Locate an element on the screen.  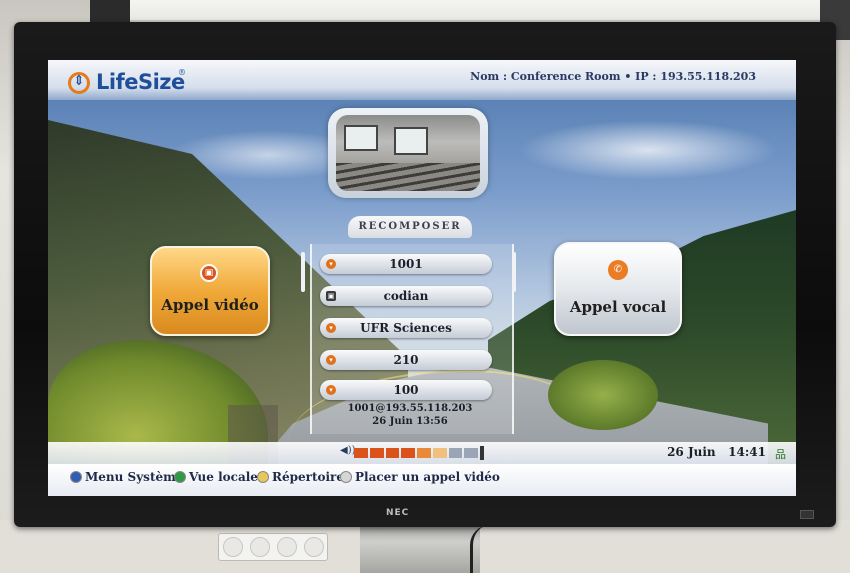
phone-icon: ✆ is located at coordinates (618, 270).